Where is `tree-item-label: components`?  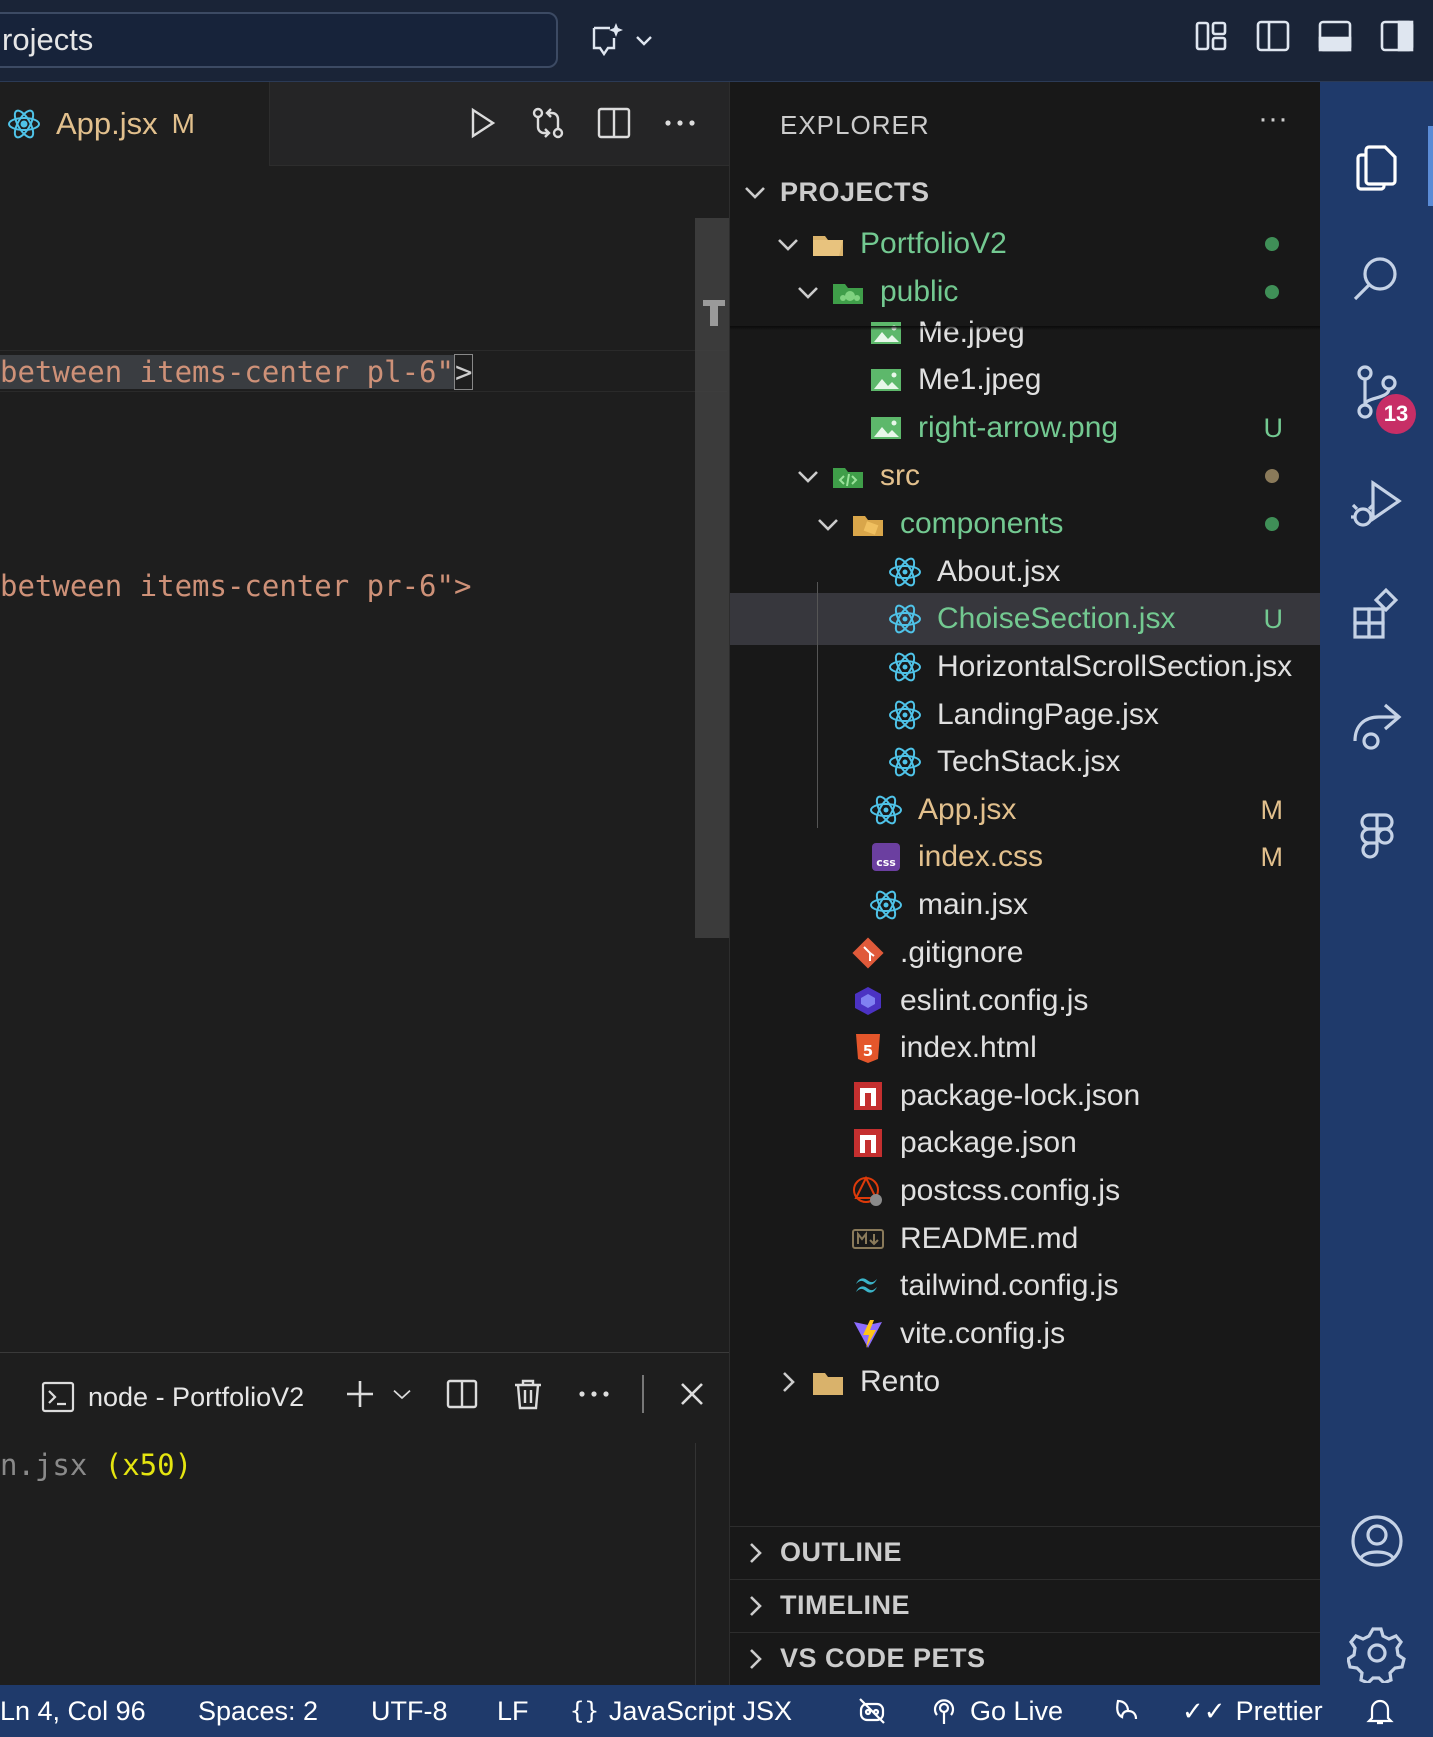
tree-item-label: components is located at coordinates (982, 523).